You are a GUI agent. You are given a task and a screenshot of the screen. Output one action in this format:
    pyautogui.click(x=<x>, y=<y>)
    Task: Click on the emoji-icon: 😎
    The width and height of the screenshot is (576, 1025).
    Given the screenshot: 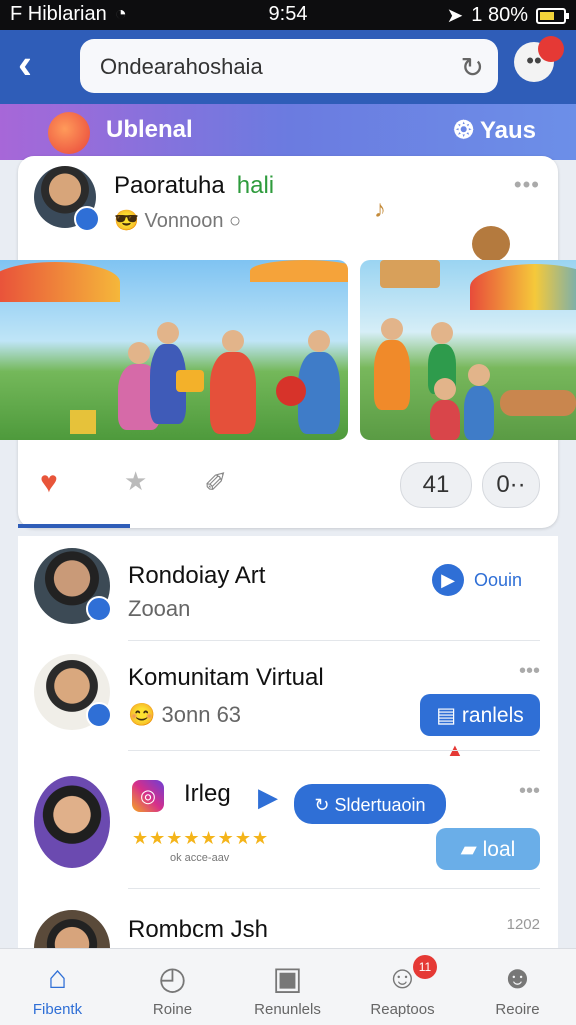 What is the action you would take?
    pyautogui.click(x=126, y=221)
    